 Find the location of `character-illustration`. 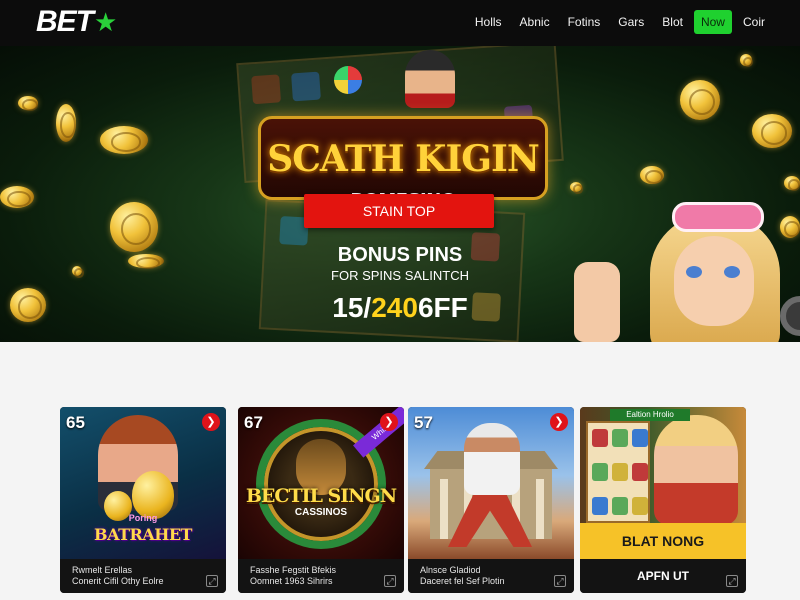

character-illustration is located at coordinates (687, 269).